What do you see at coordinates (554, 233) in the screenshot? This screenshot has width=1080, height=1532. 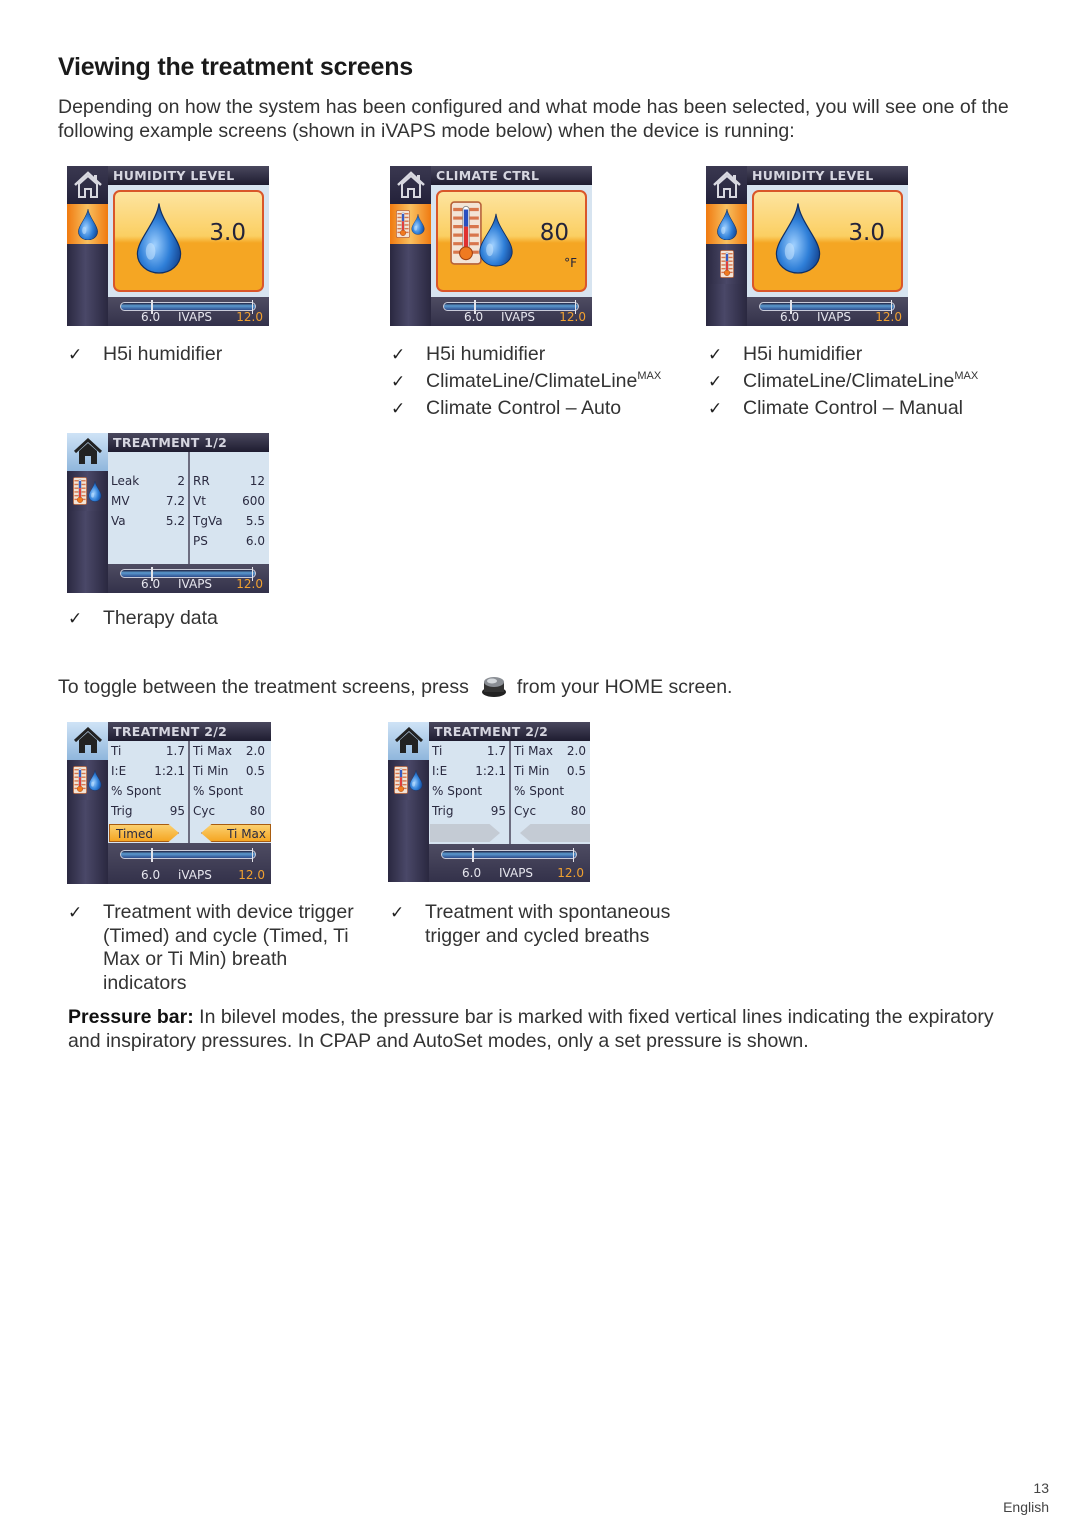 I see `temperature-value: 80` at bounding box center [554, 233].